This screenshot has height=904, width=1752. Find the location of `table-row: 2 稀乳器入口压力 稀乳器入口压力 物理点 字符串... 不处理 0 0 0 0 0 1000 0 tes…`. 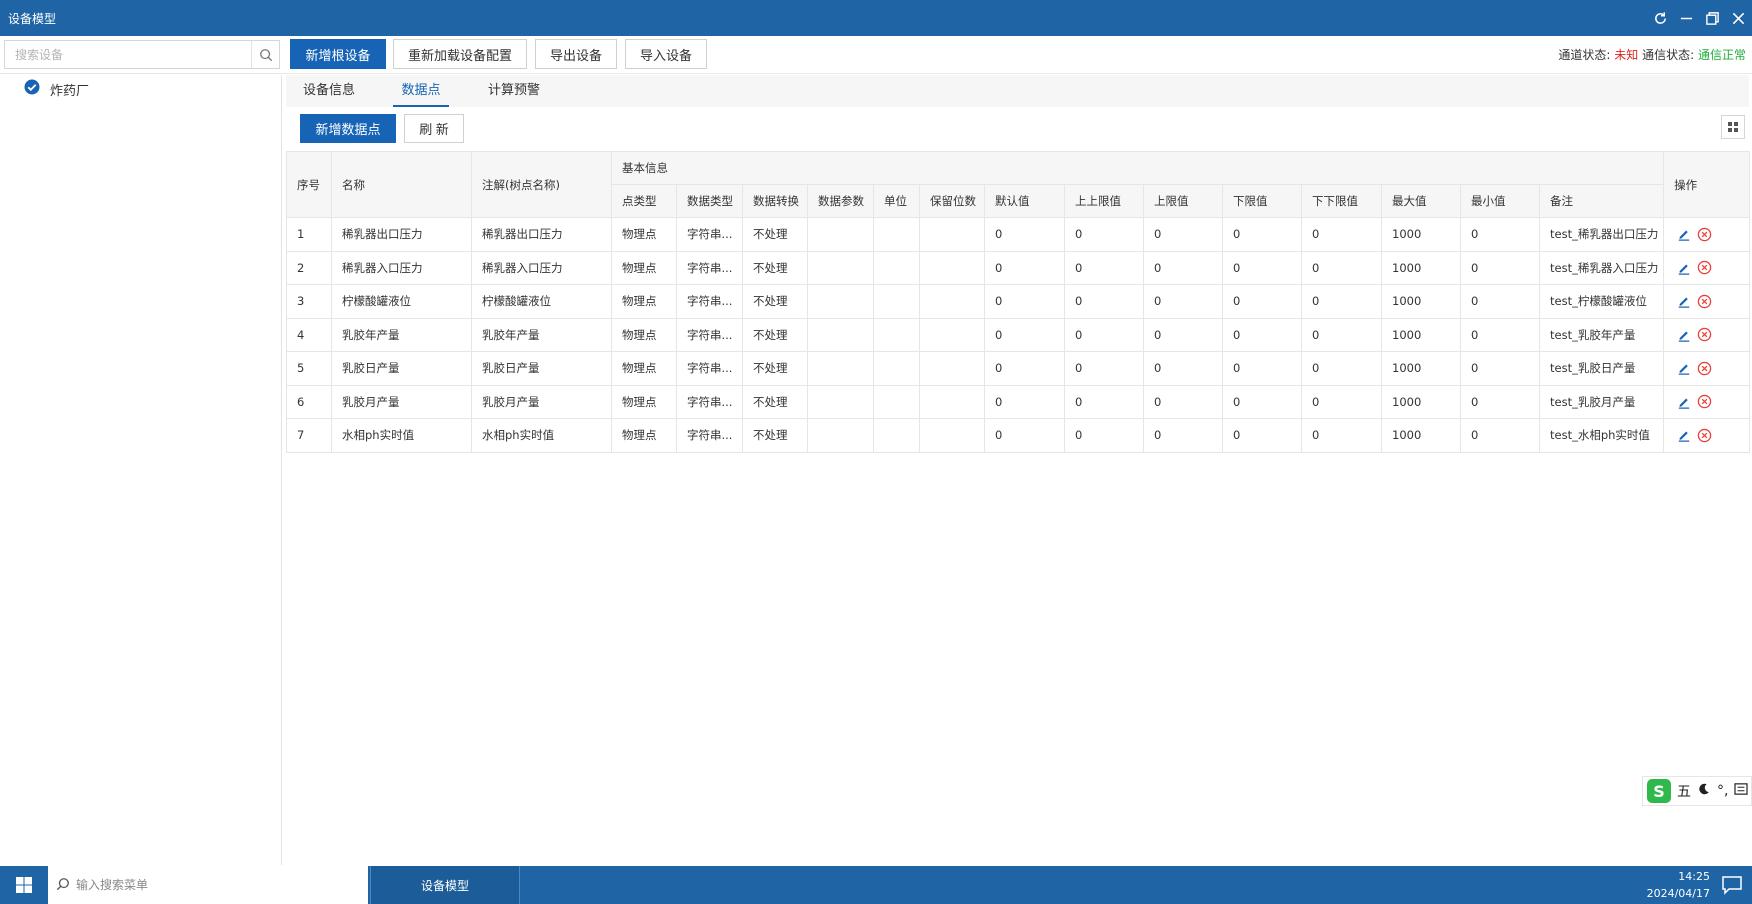

table-row: 2 稀乳器入口压力 稀乳器入口压力 物理点 字符串... 不处理 0 0 0 0 0 1000 0 tes… is located at coordinates (1018, 267).